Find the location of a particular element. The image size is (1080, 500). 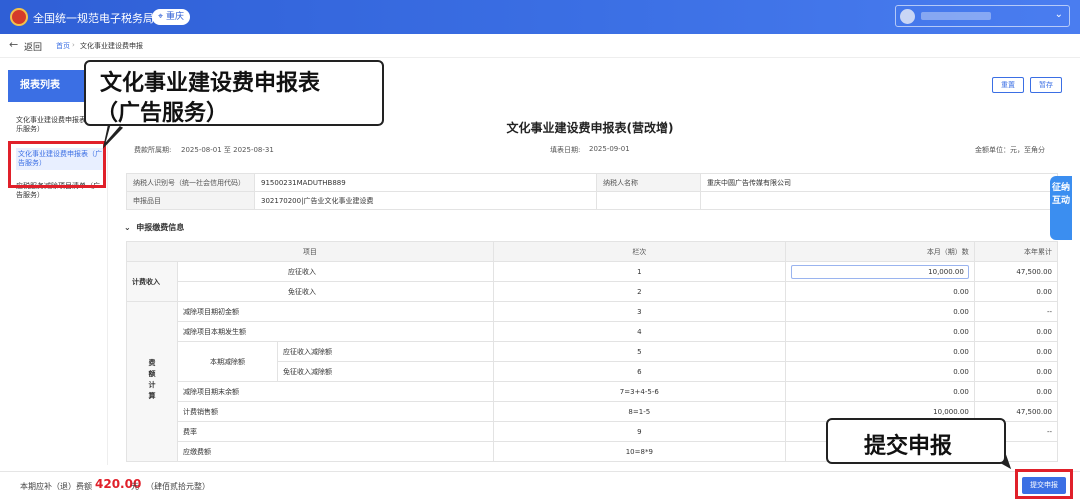

annotation-callout: 文化事业建设费申报表 （广告服务） is located at coordinates (234, 93).